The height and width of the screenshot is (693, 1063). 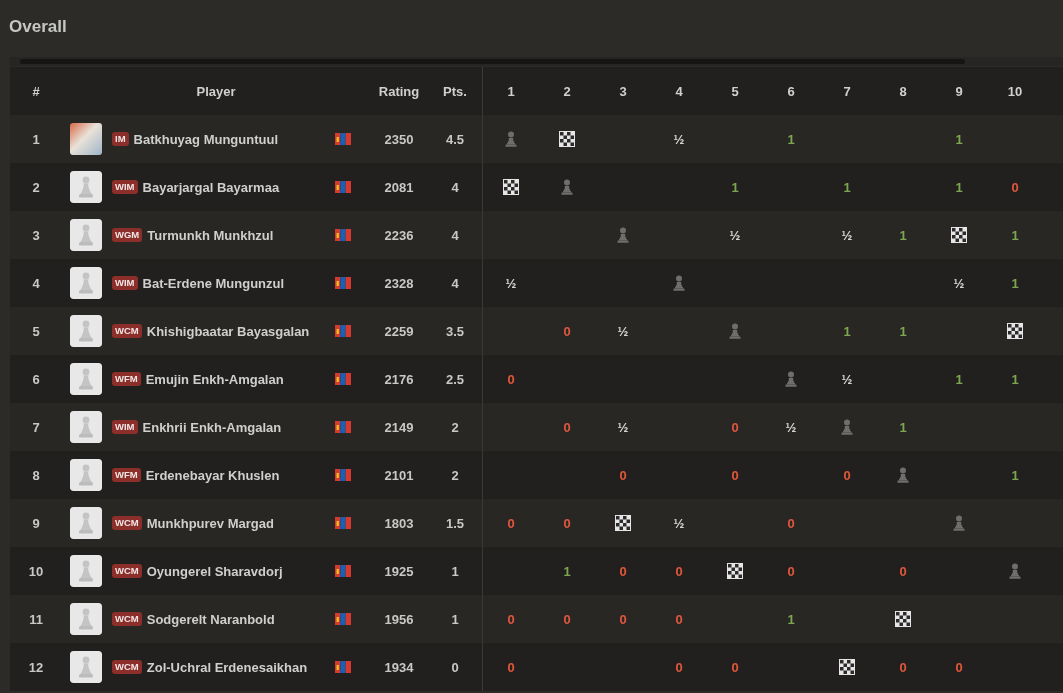 I want to click on rating-cell-text: 2236, so click(x=399, y=235).